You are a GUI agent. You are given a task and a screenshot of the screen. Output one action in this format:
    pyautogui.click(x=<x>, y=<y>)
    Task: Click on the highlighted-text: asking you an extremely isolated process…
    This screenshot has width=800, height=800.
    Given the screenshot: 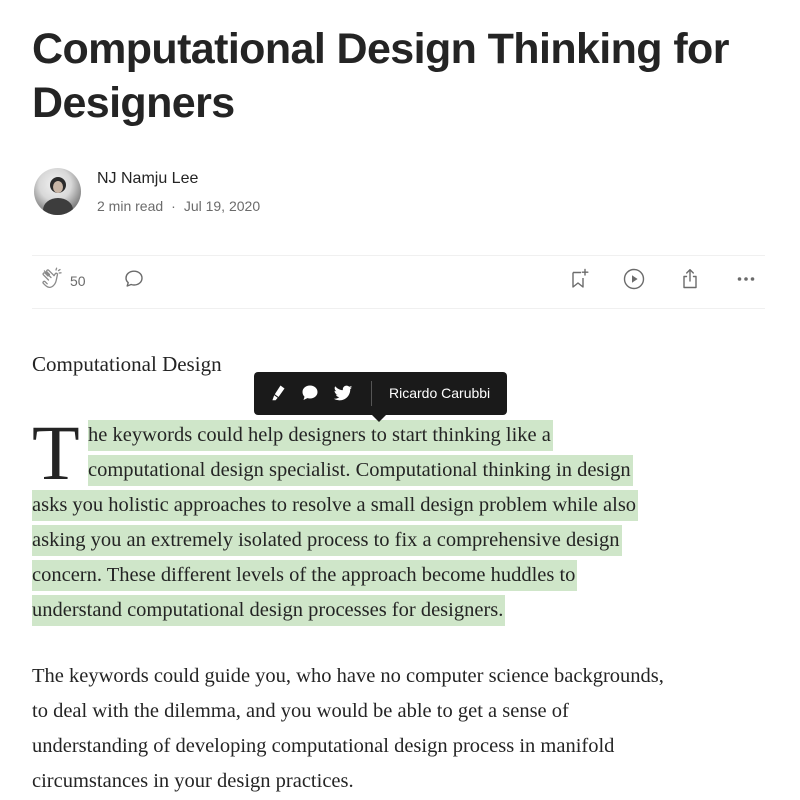 What is the action you would take?
    pyautogui.click(x=327, y=540)
    